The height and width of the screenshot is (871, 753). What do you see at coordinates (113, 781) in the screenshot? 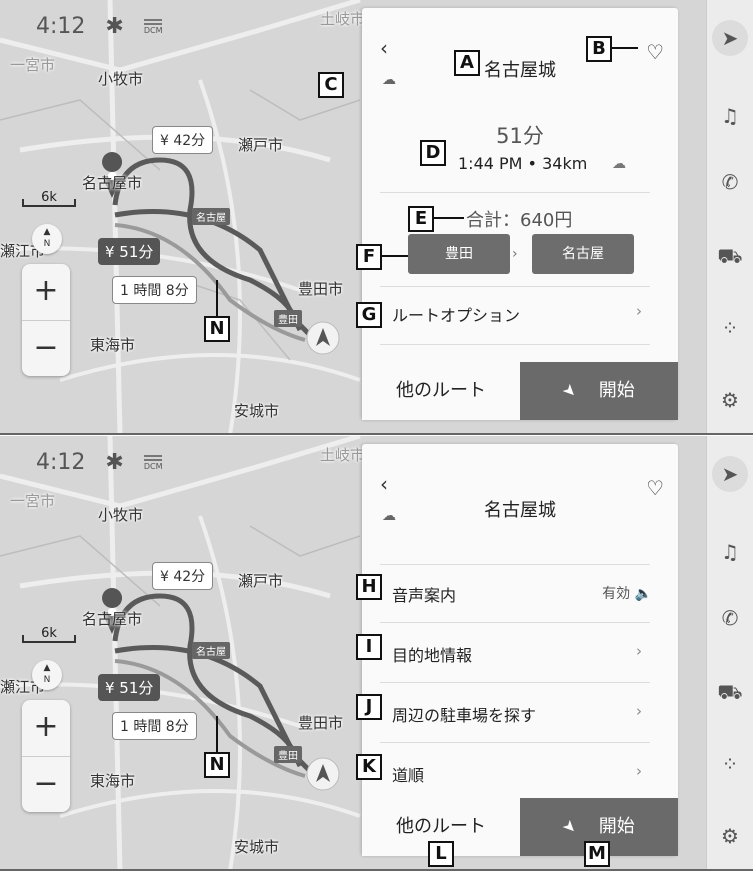
I see `city-label: 東海市` at bounding box center [113, 781].